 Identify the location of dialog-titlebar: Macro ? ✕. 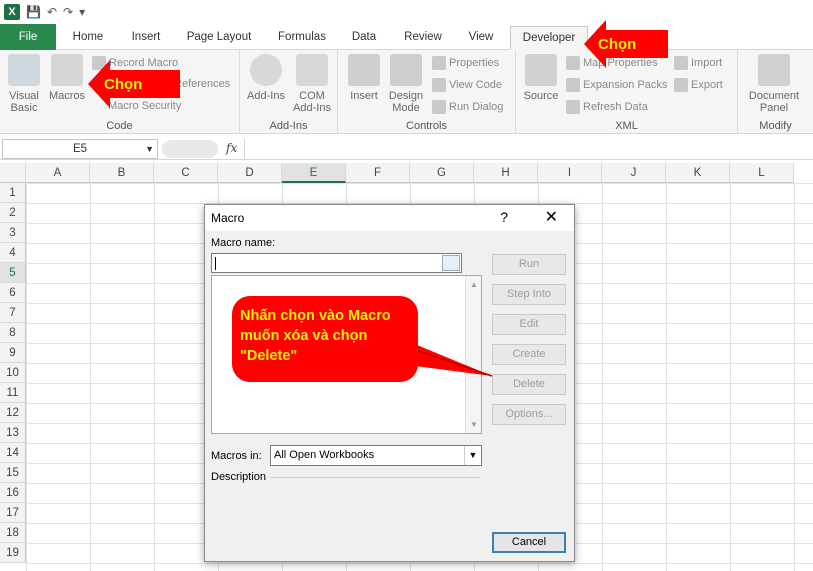
(389, 218).